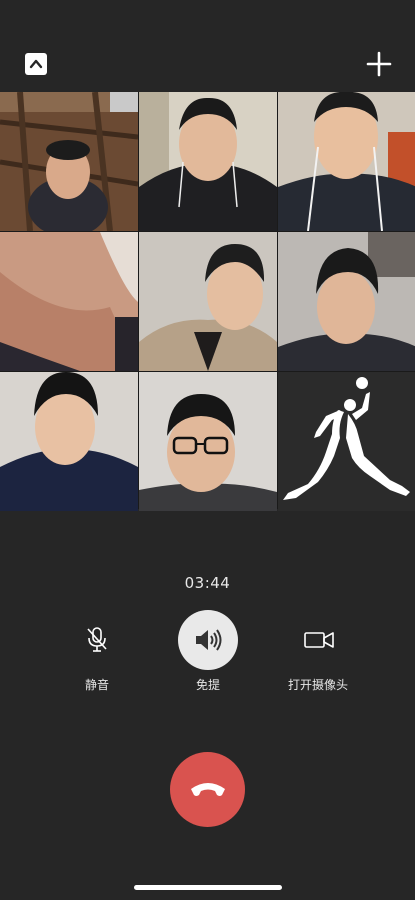 This screenshot has width=415, height=900. What do you see at coordinates (317, 685) in the screenshot?
I see `camera-label: 打开摄像头` at bounding box center [317, 685].